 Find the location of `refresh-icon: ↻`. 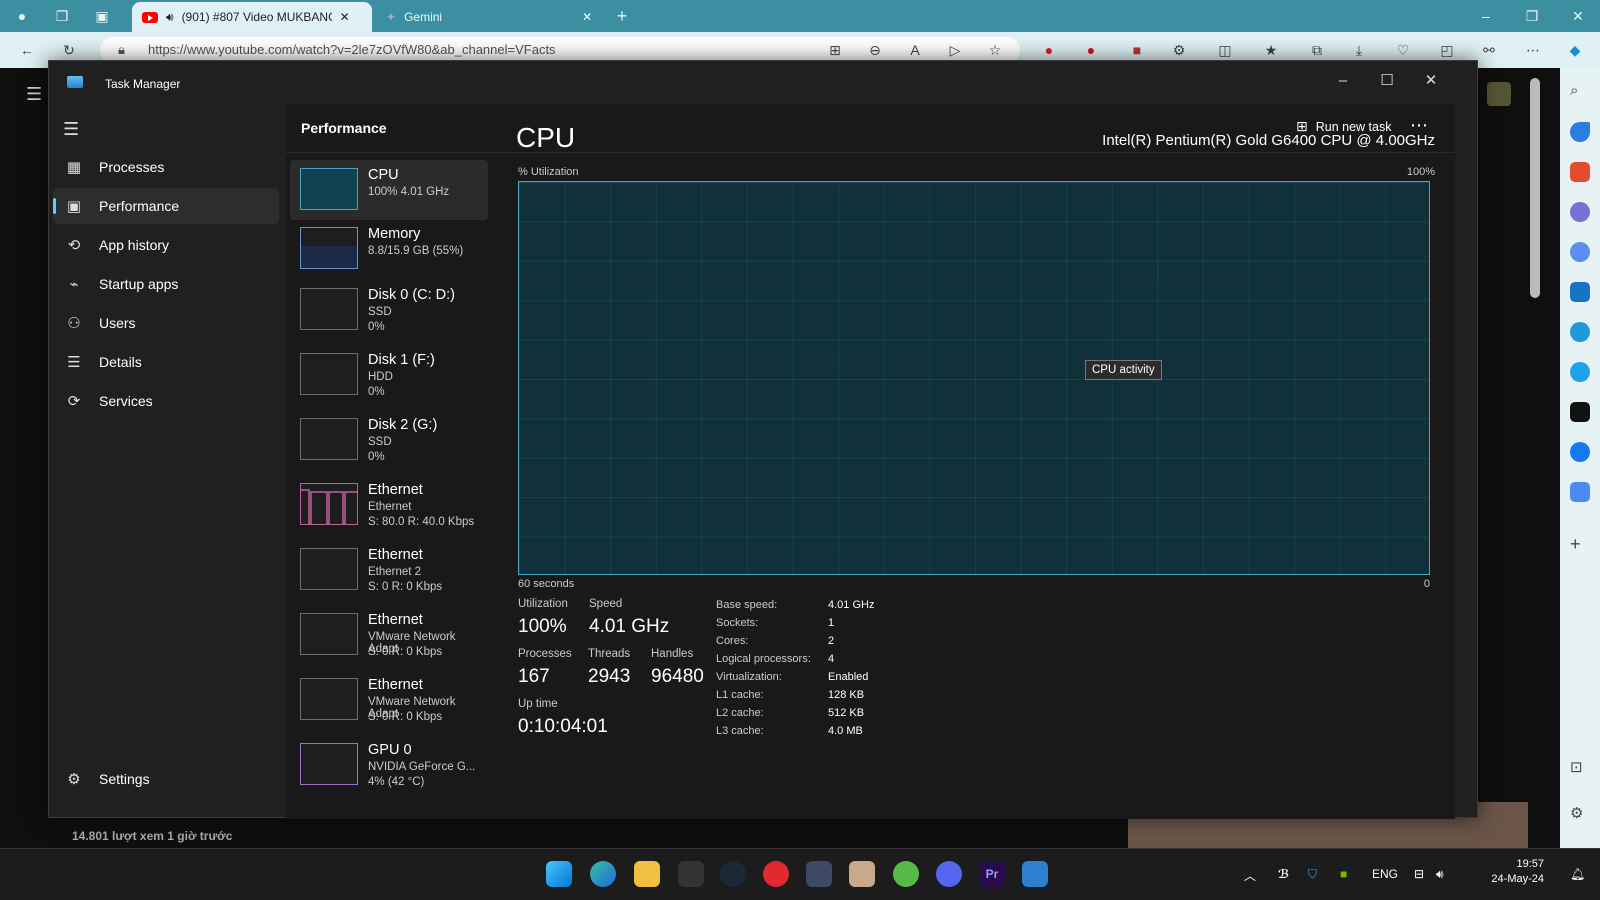

refresh-icon: ↻ is located at coordinates (69, 50).